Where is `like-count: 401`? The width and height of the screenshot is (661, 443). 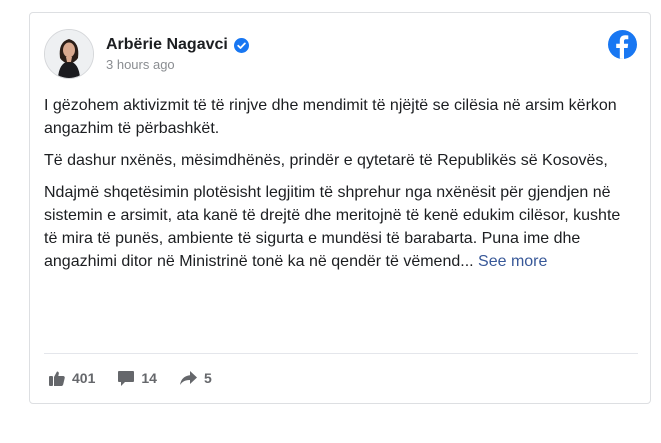 like-count: 401 is located at coordinates (71, 378).